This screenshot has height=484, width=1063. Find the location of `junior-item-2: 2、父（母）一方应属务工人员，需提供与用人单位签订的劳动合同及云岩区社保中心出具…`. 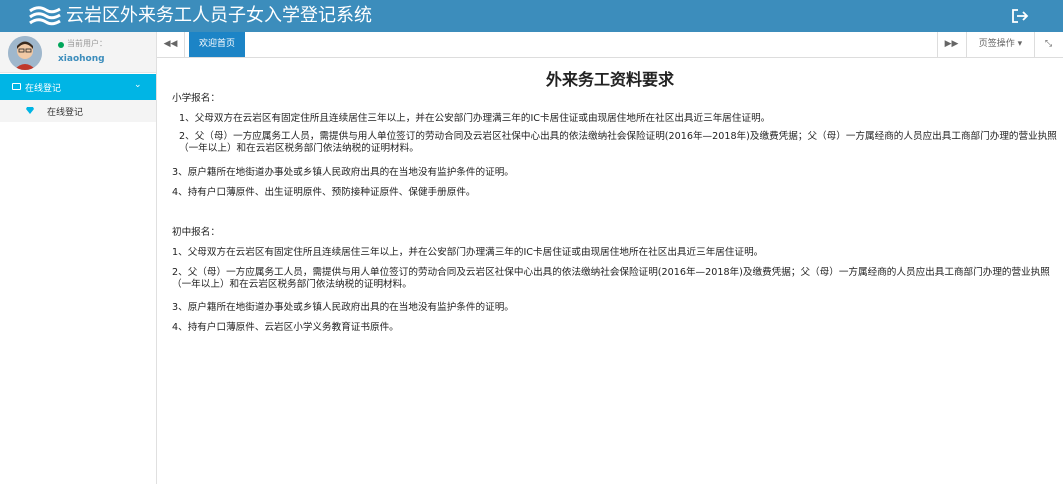

junior-item-2: 2、父（母）一方应属务工人员，需提供与用人单位签订的劳动合同及云岩区社保中心出具… is located at coordinates (611, 278).